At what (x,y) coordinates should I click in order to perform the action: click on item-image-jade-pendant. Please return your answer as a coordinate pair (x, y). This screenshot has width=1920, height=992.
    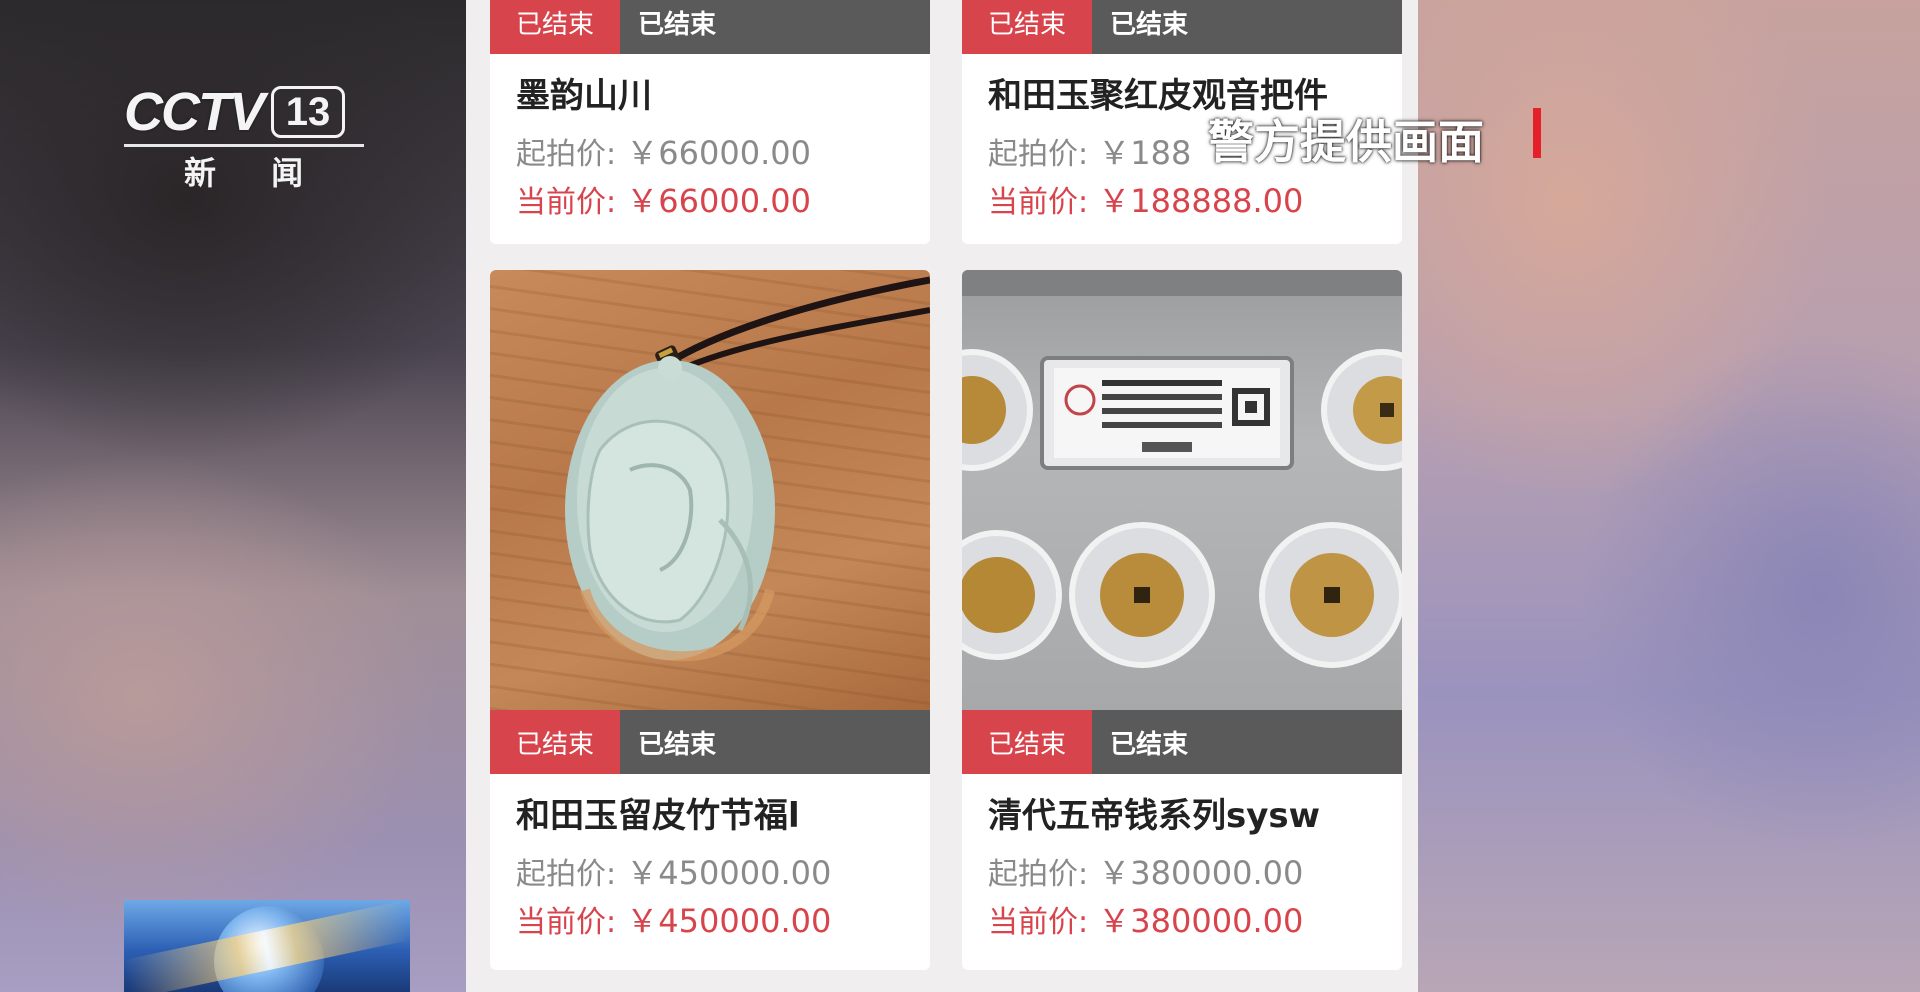
    Looking at the image, I should click on (710, 490).